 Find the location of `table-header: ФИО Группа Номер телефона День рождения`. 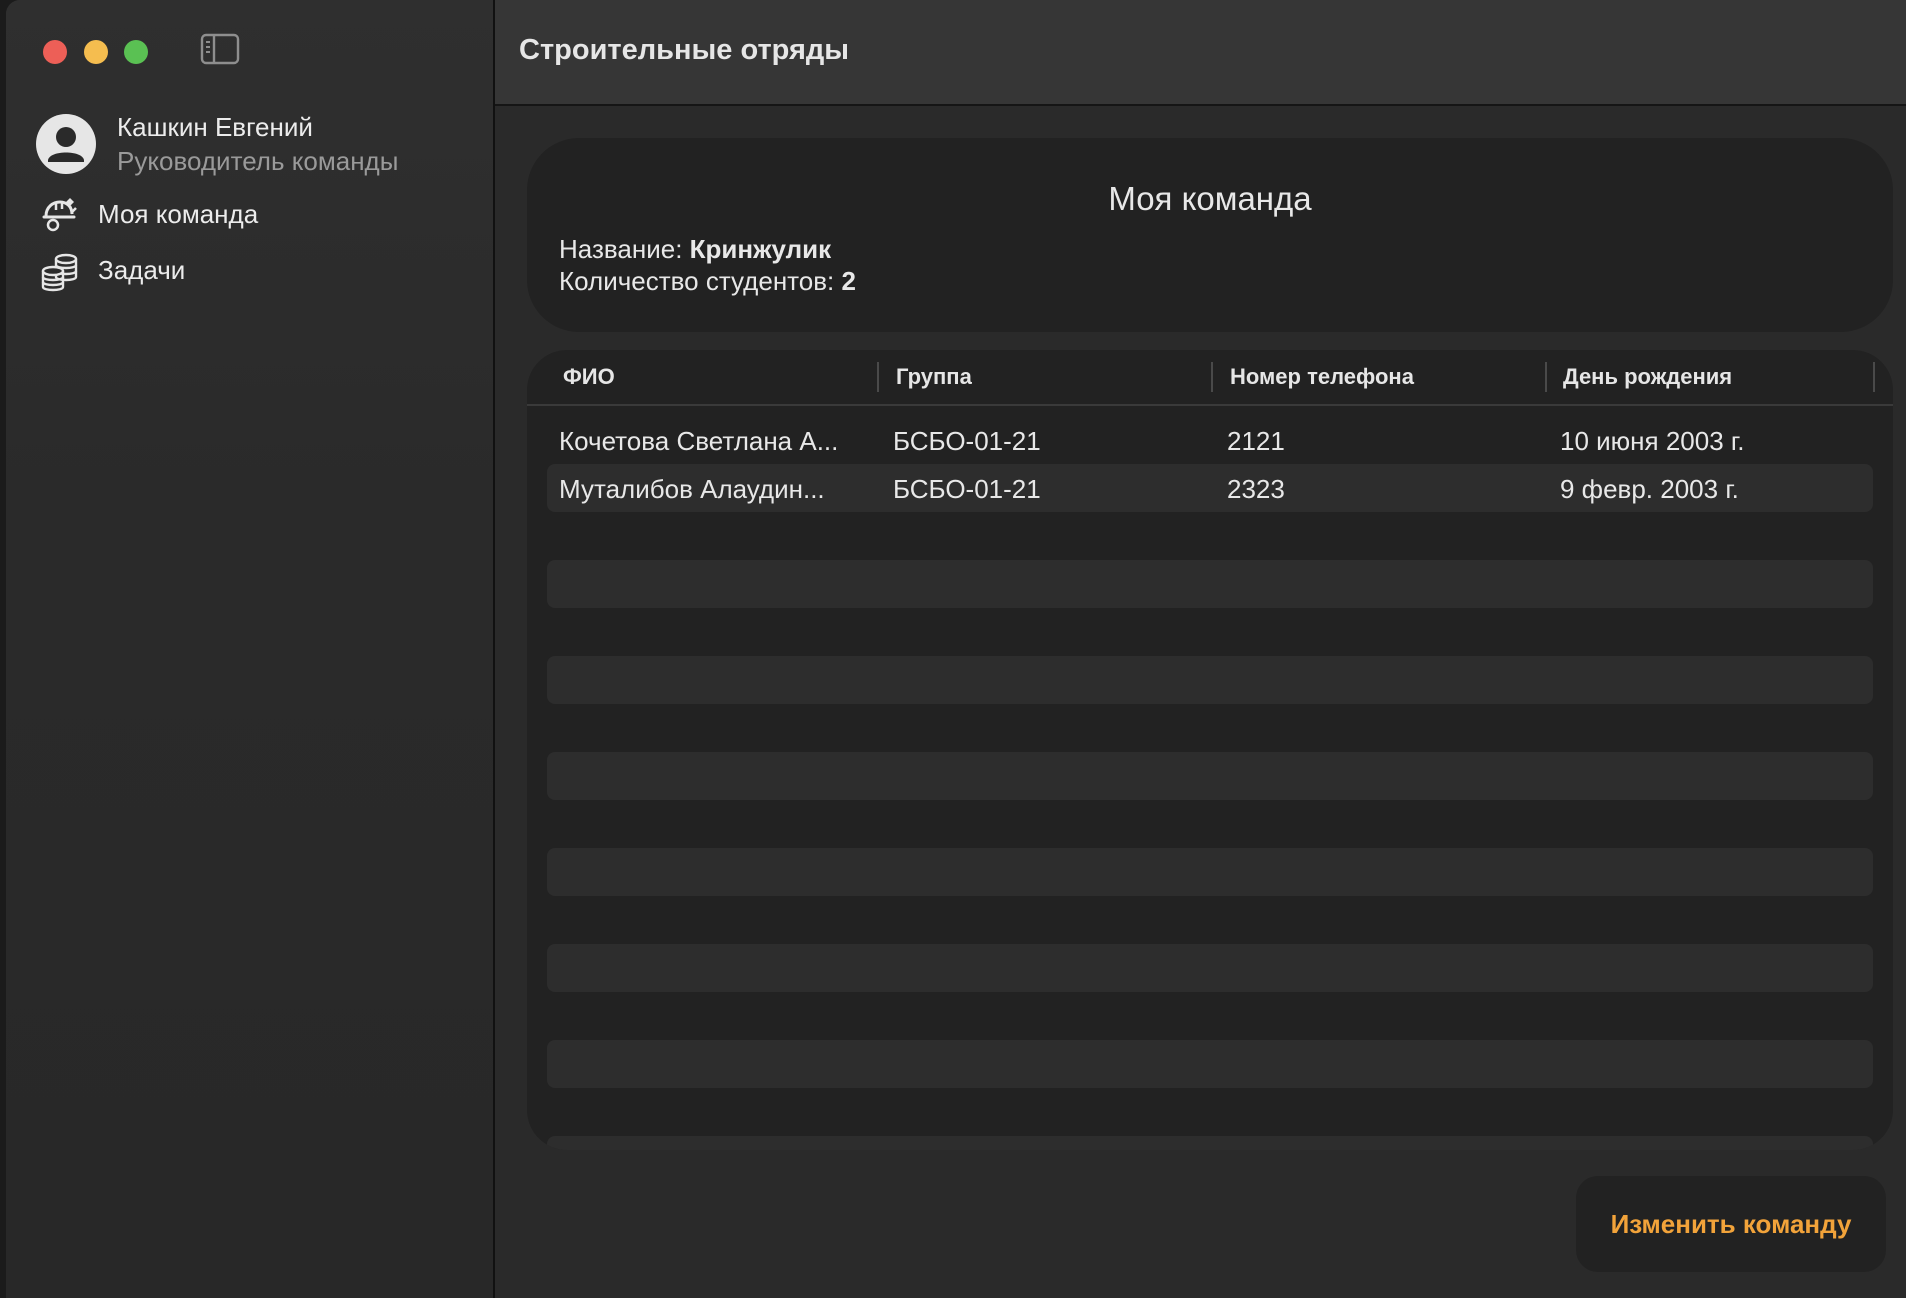

table-header: ФИО Группа Номер телефона День рождения is located at coordinates (1210, 378).